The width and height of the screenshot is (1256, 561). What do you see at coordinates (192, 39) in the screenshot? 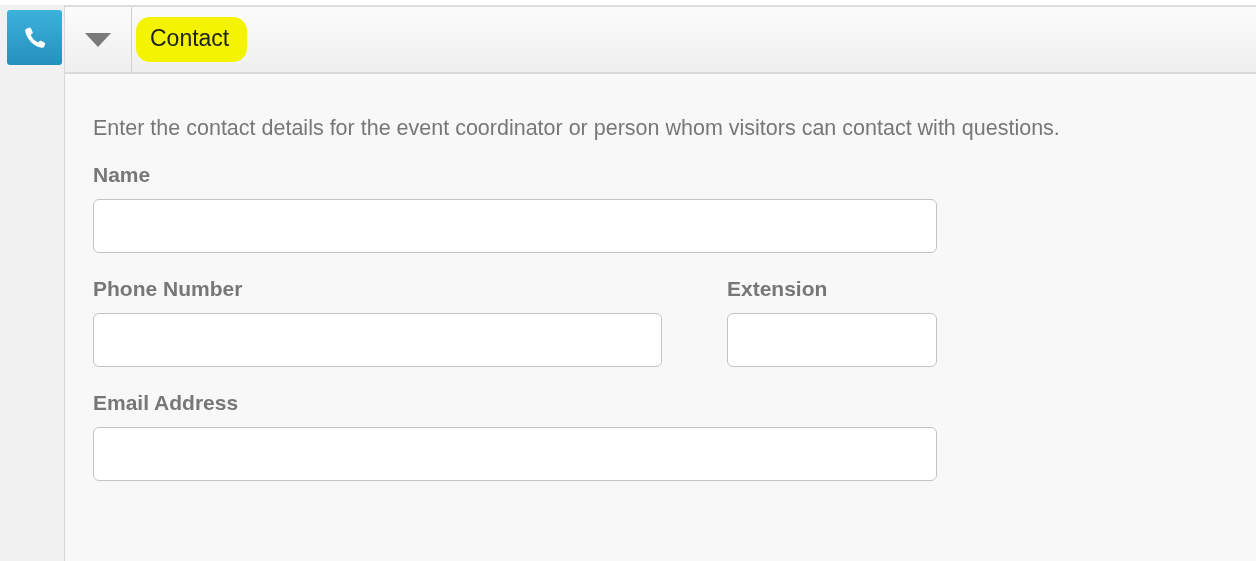
I see `section-title: Contact` at bounding box center [192, 39].